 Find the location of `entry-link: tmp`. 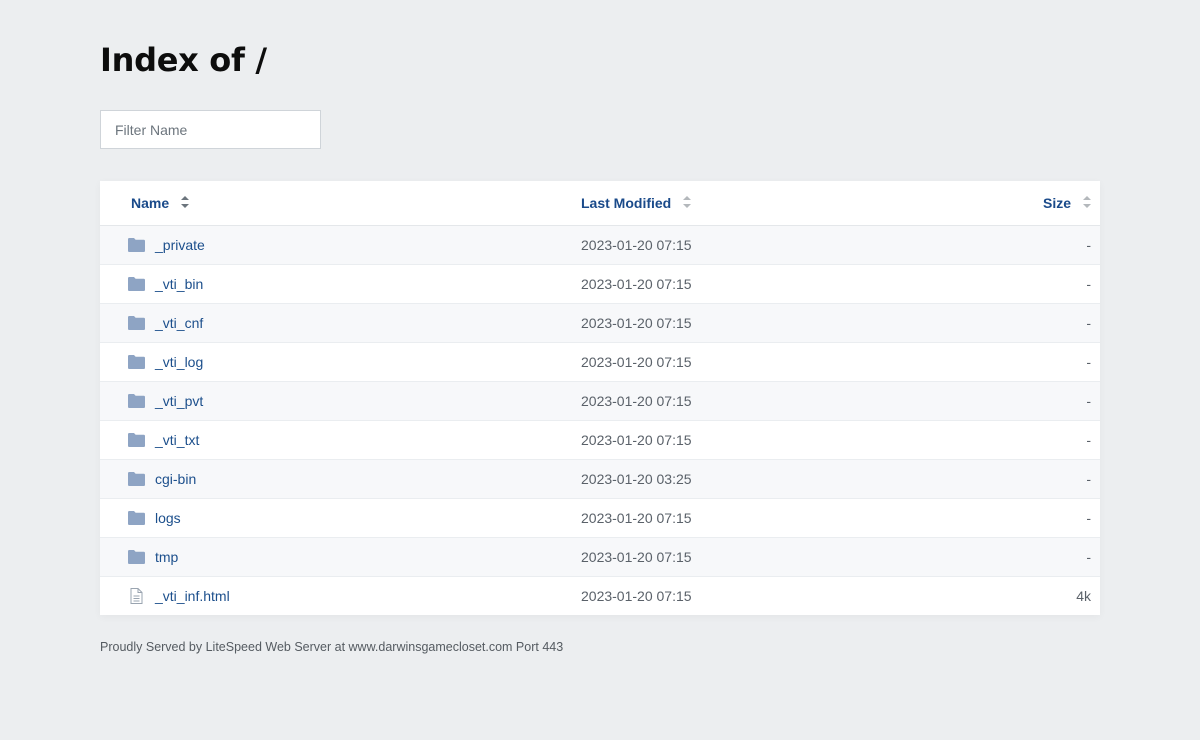

entry-link: tmp is located at coordinates (166, 557).